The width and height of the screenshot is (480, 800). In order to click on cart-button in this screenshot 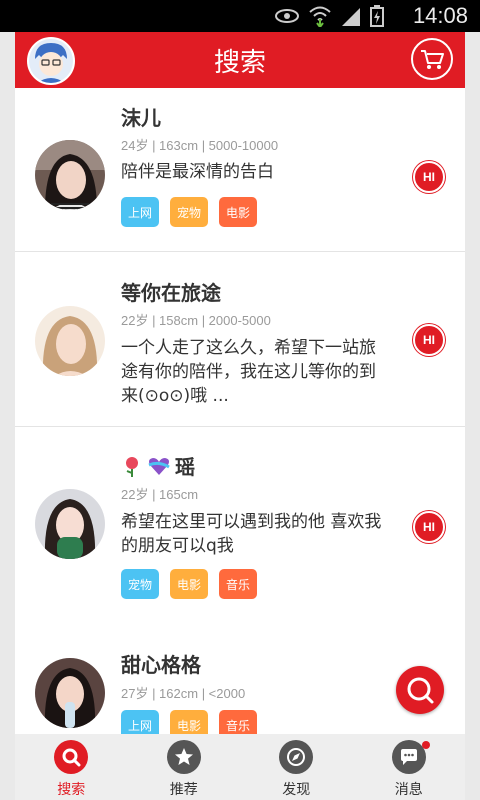, I will do `click(432, 59)`.